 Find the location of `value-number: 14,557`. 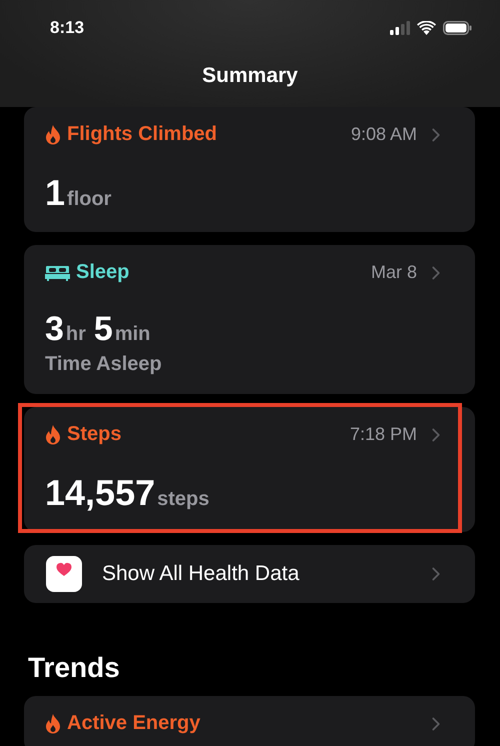

value-number: 14,557 is located at coordinates (100, 493).